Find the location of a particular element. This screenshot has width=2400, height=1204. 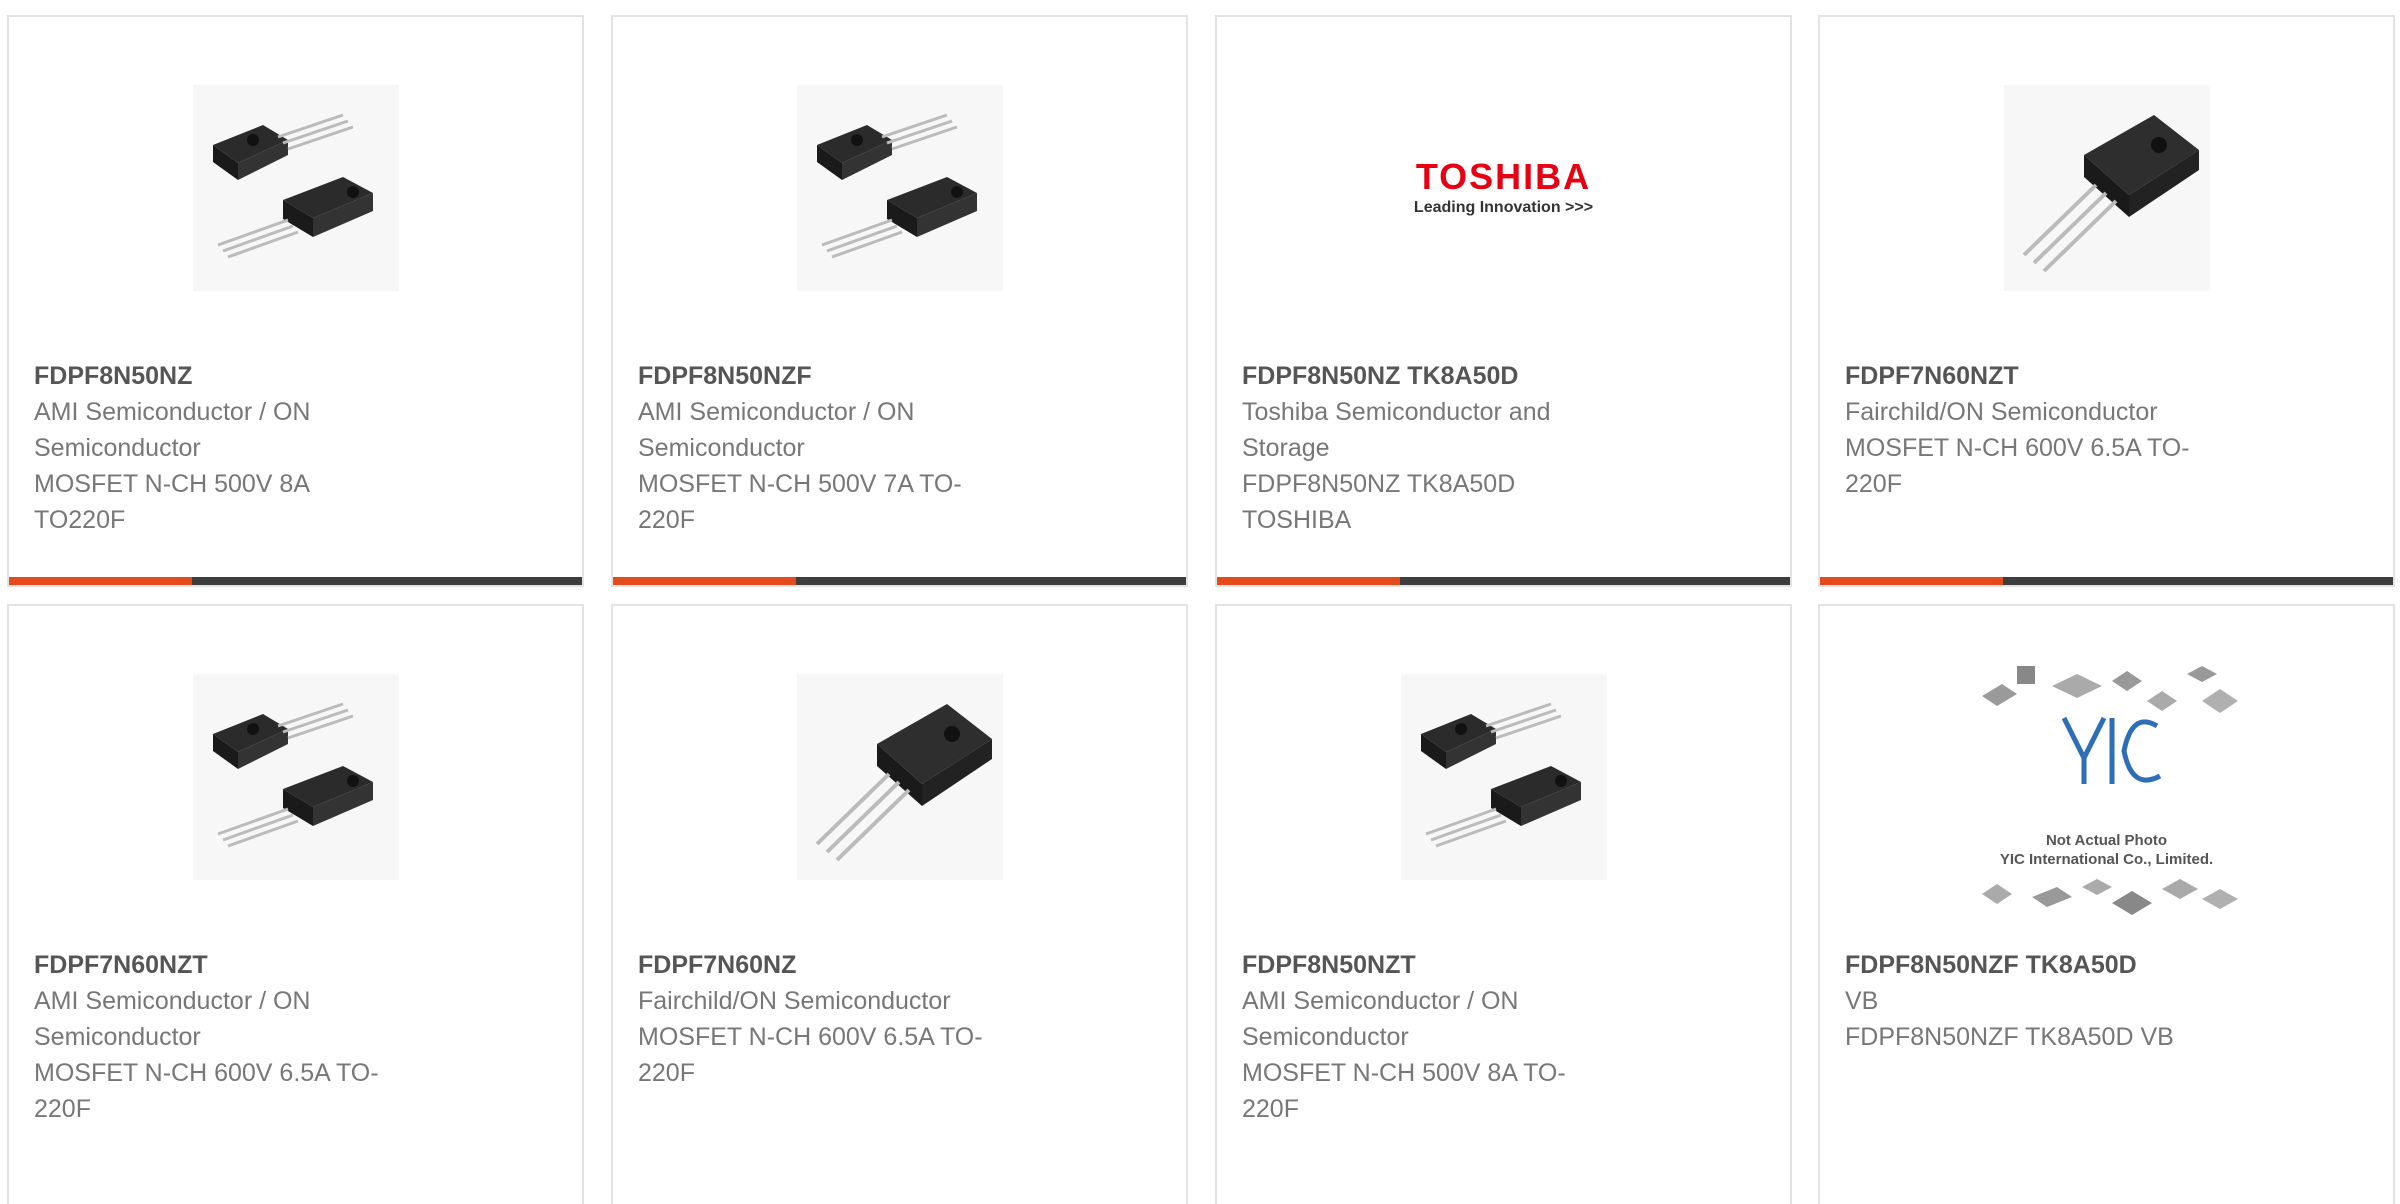

description-line: MOSFET N-CH 500V 7A TO- is located at coordinates (800, 484).